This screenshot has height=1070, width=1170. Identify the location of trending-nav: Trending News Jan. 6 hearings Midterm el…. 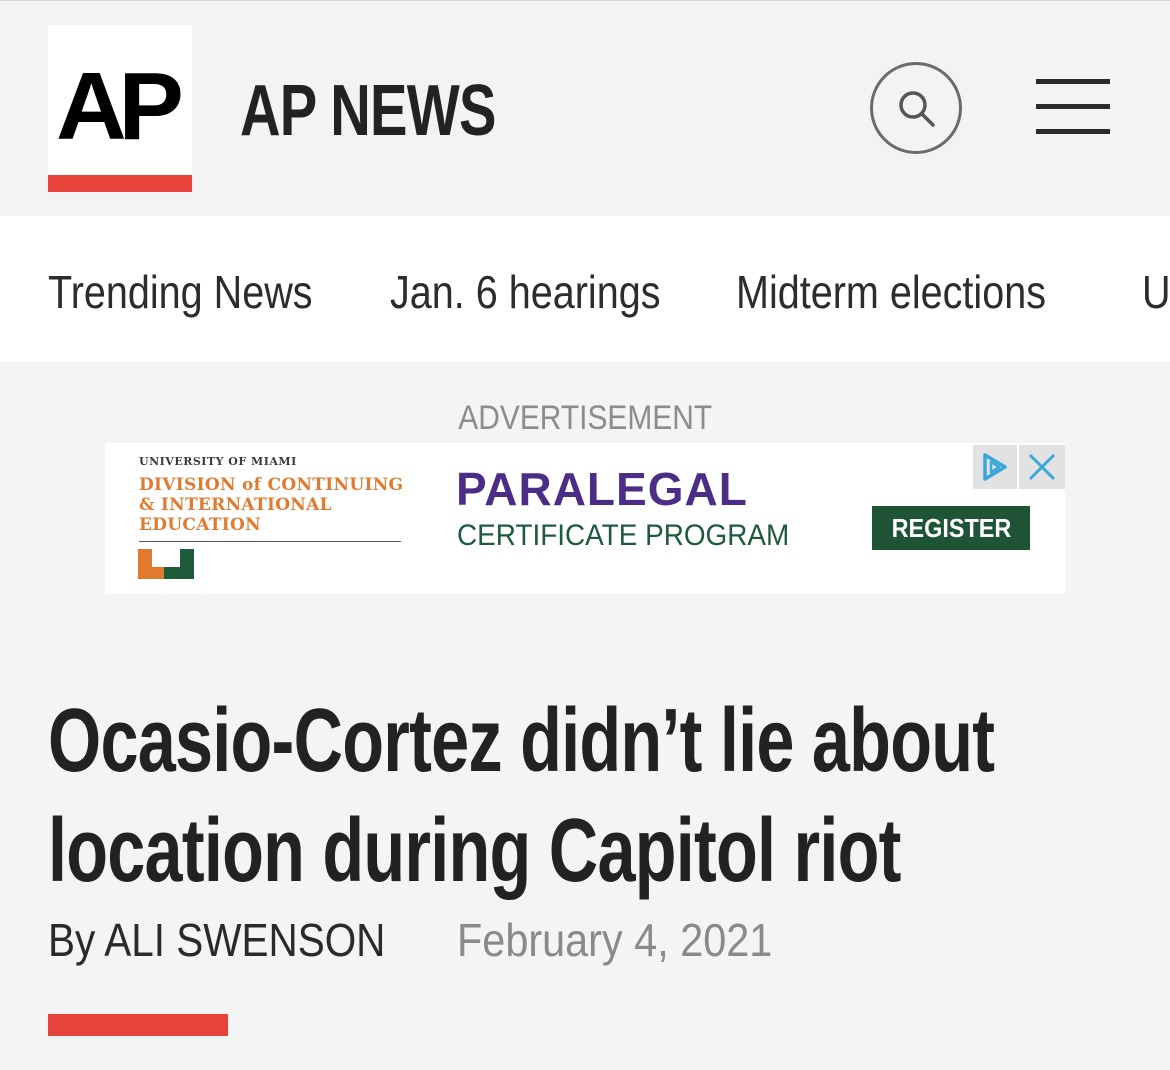
(585, 289).